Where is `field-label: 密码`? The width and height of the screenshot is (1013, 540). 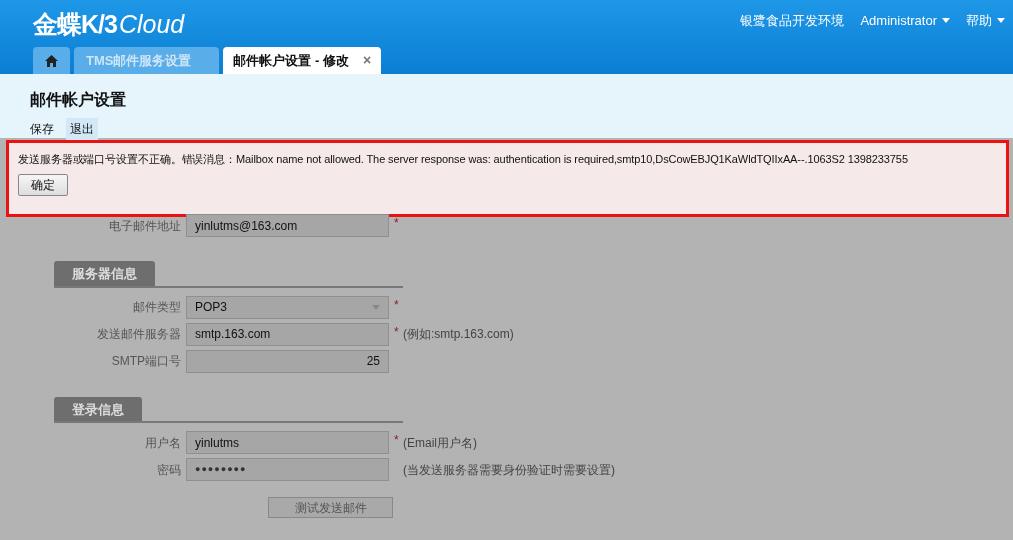 field-label: 密码 is located at coordinates (169, 470).